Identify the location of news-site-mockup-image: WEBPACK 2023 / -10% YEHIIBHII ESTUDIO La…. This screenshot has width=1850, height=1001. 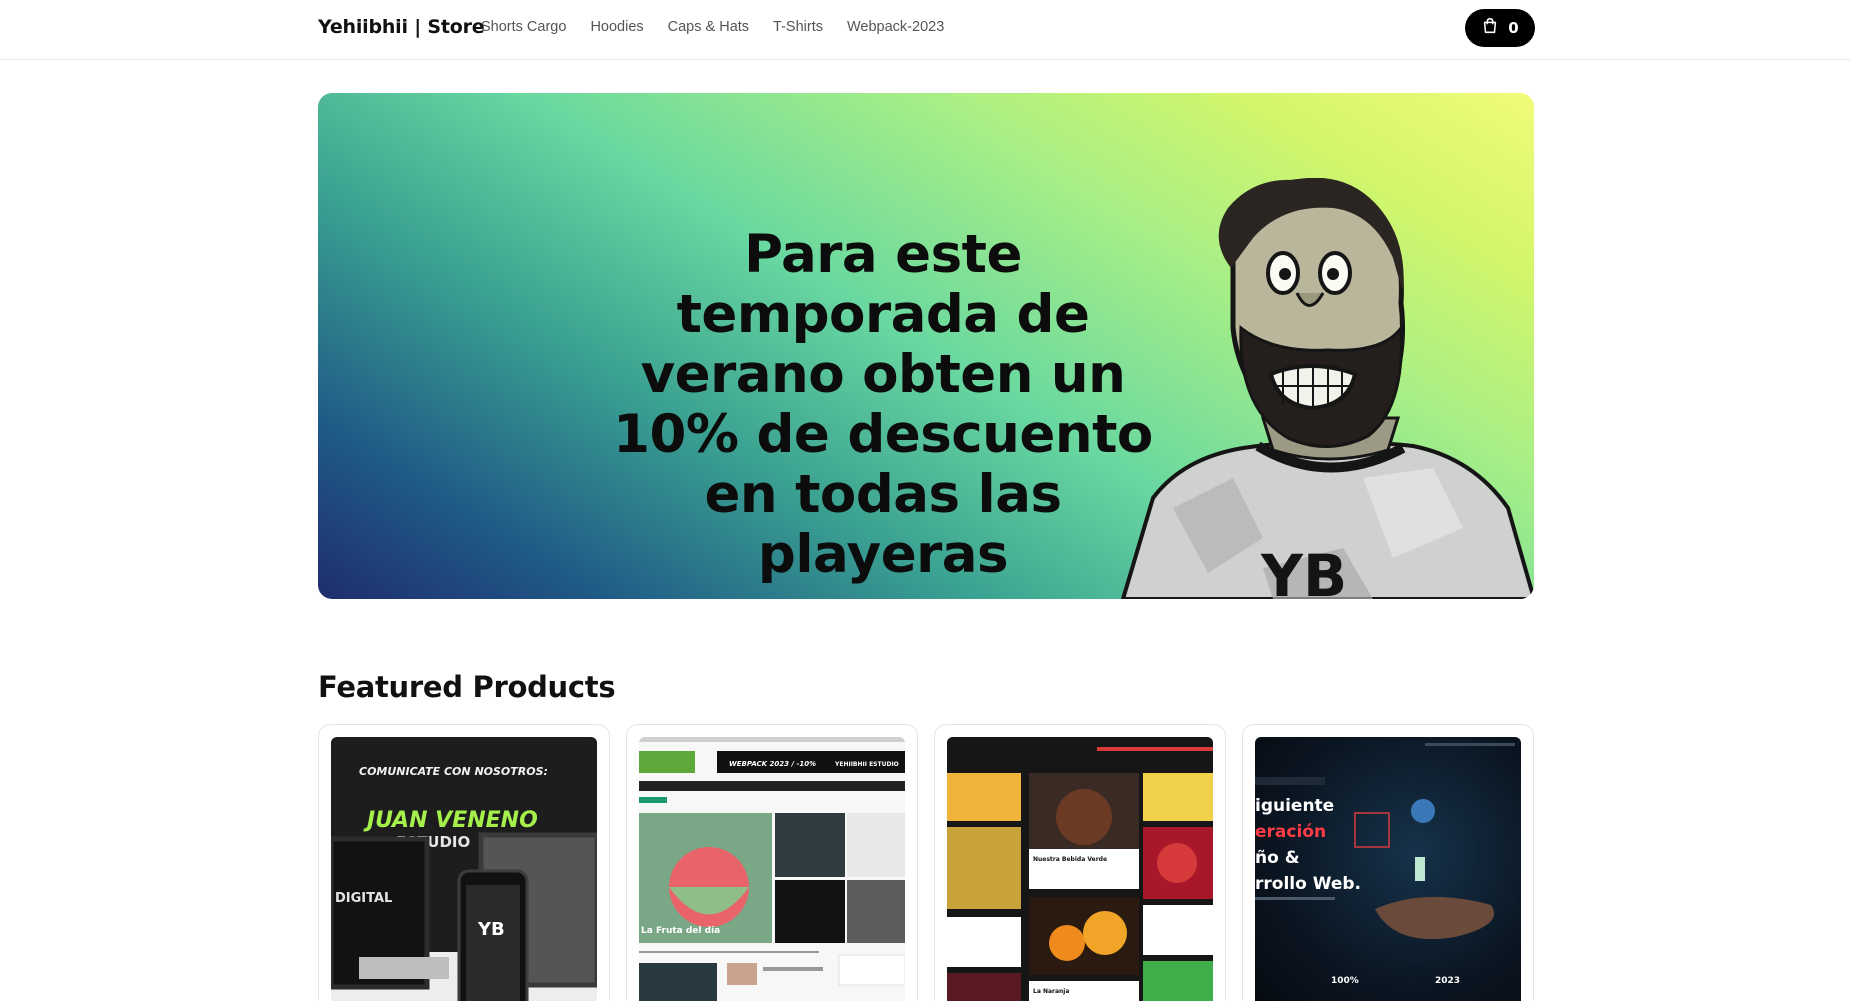
(772, 869).